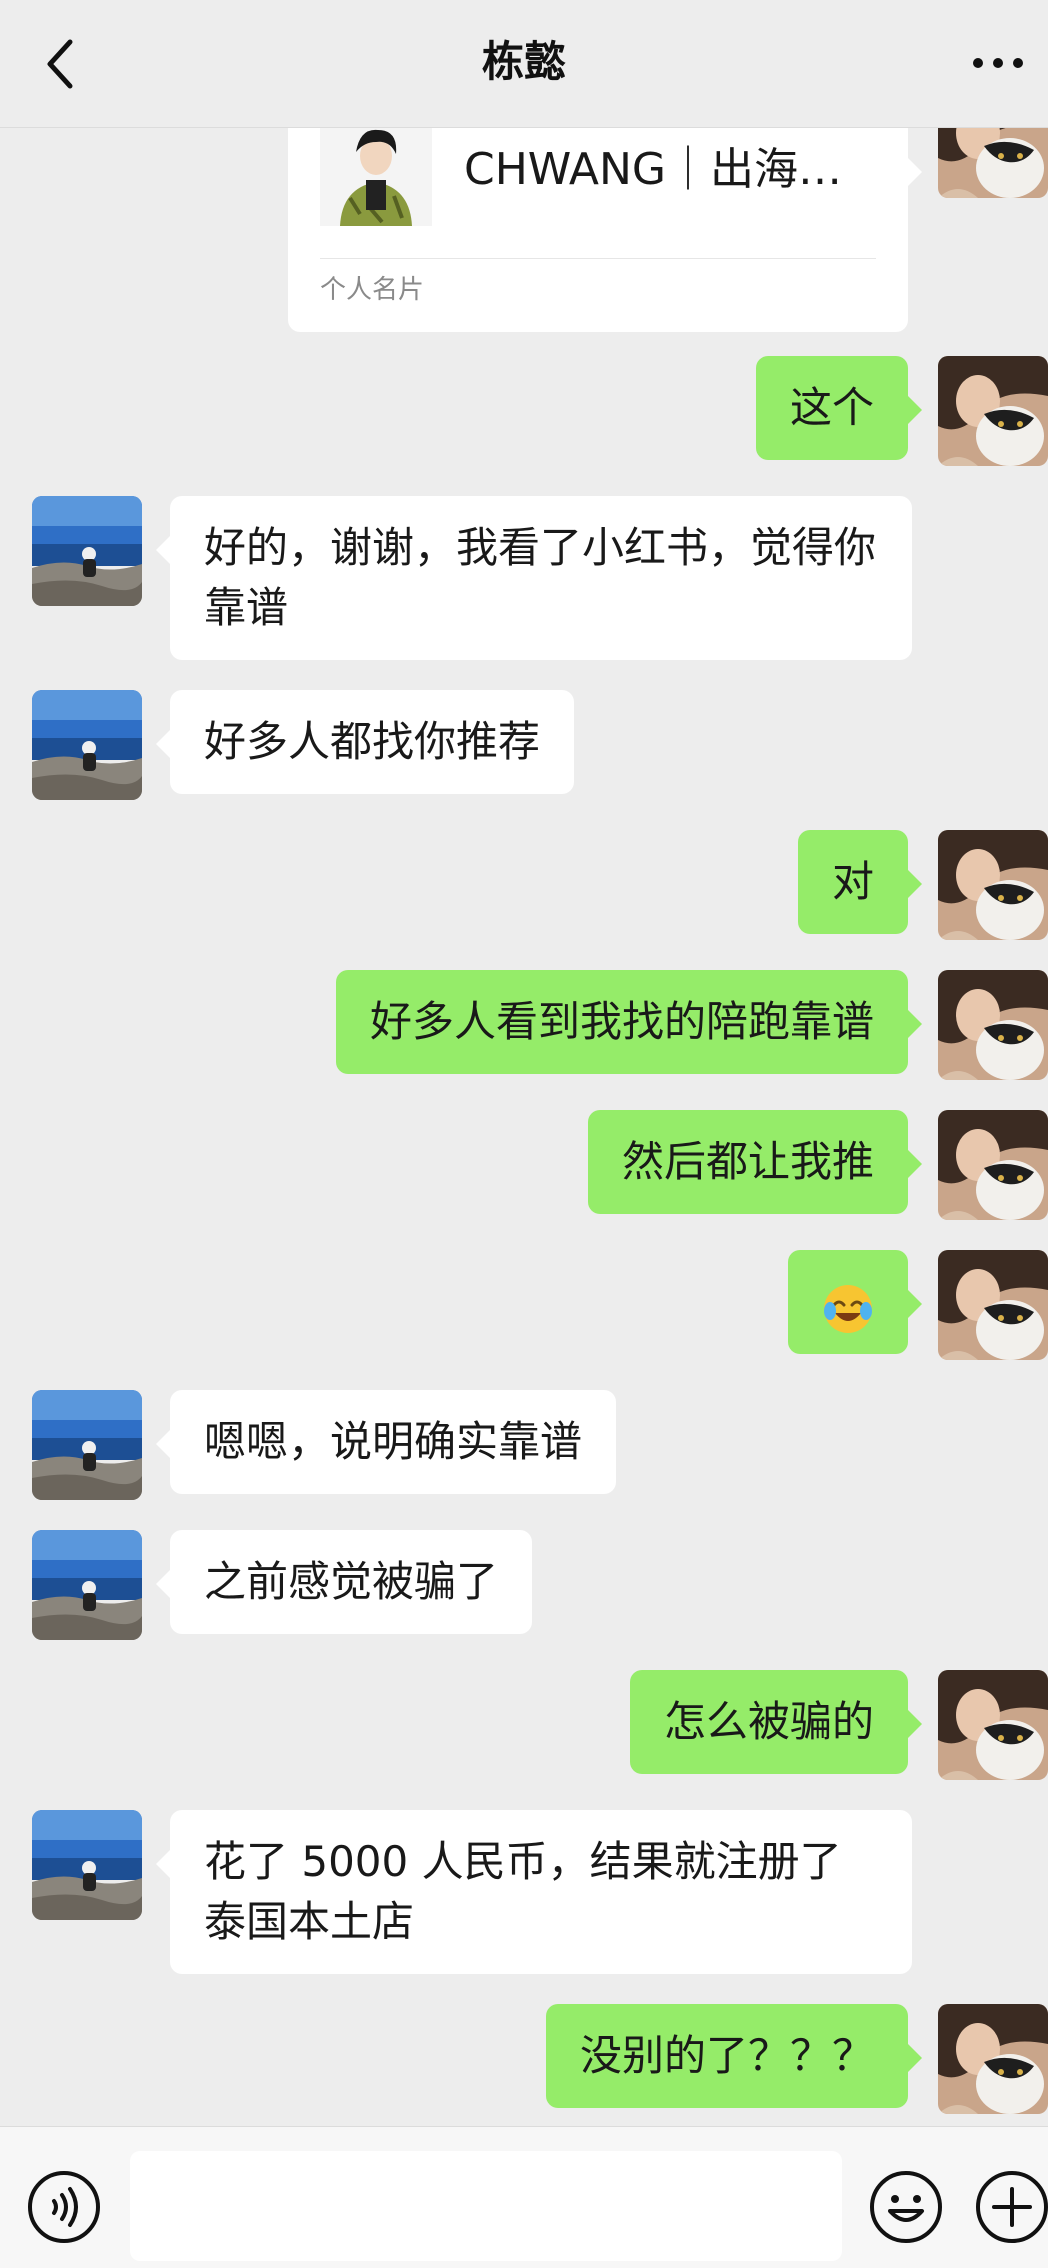 This screenshot has width=1048, height=2268. What do you see at coordinates (848, 1308) in the screenshot?
I see `laughing-crying-emoji-icon` at bounding box center [848, 1308].